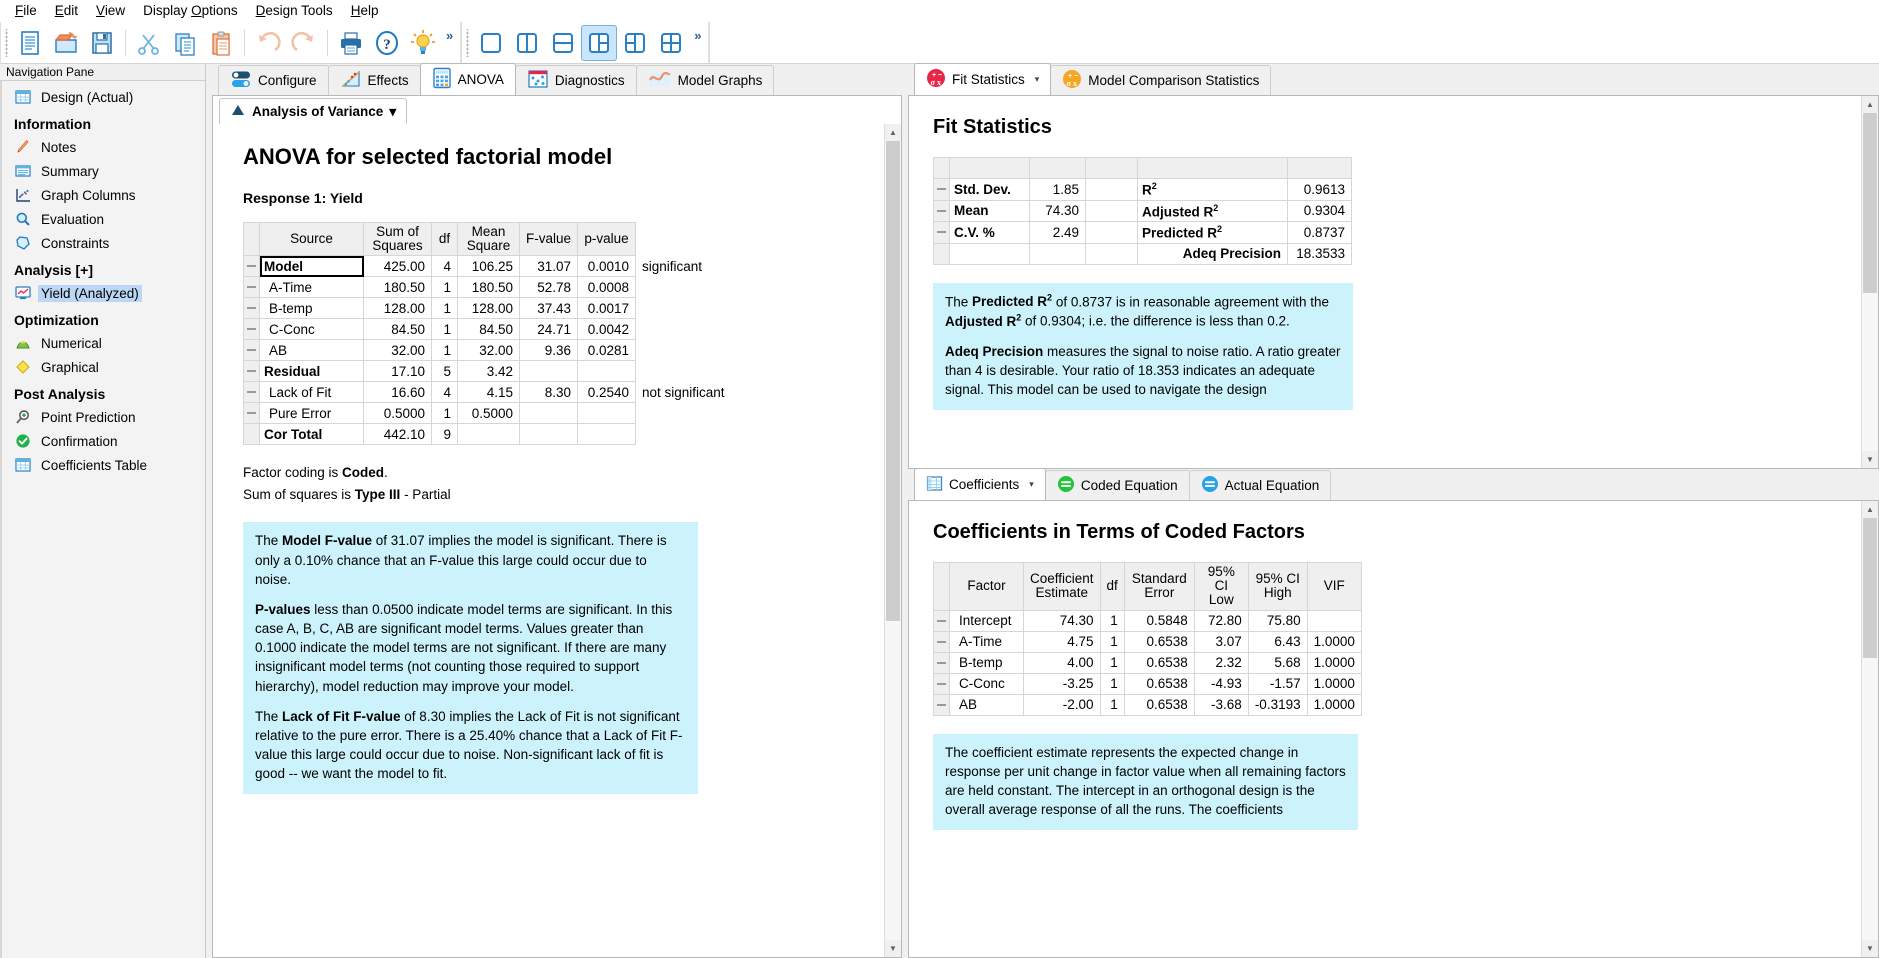 The height and width of the screenshot is (958, 1879). I want to click on table-row: B-temp 128.00 1 128.00 37.43 0.0017, so click(489, 308).